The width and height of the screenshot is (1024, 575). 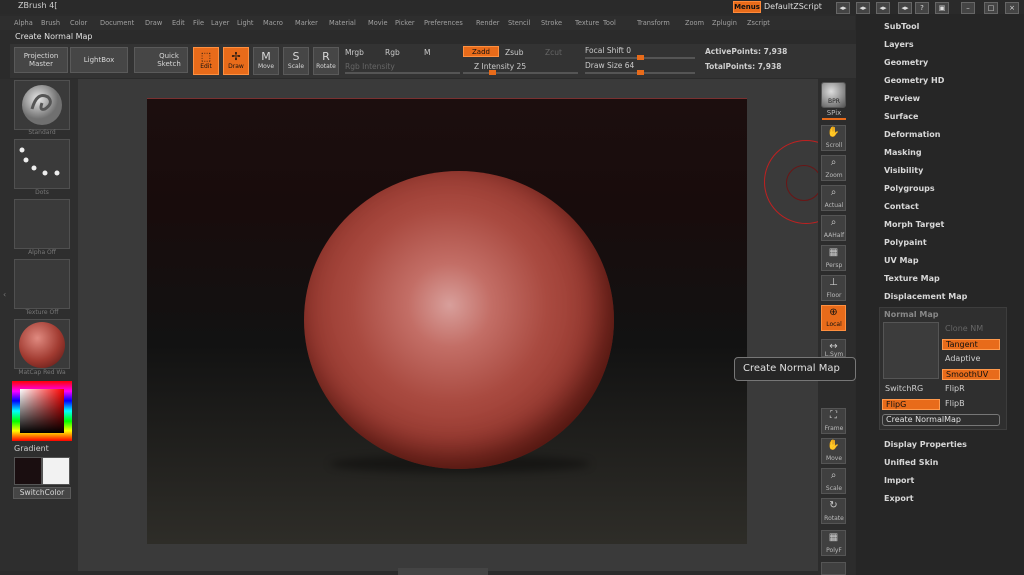 What do you see at coordinates (834, 113) in the screenshot?
I see `spix-slider: SPix` at bounding box center [834, 113].